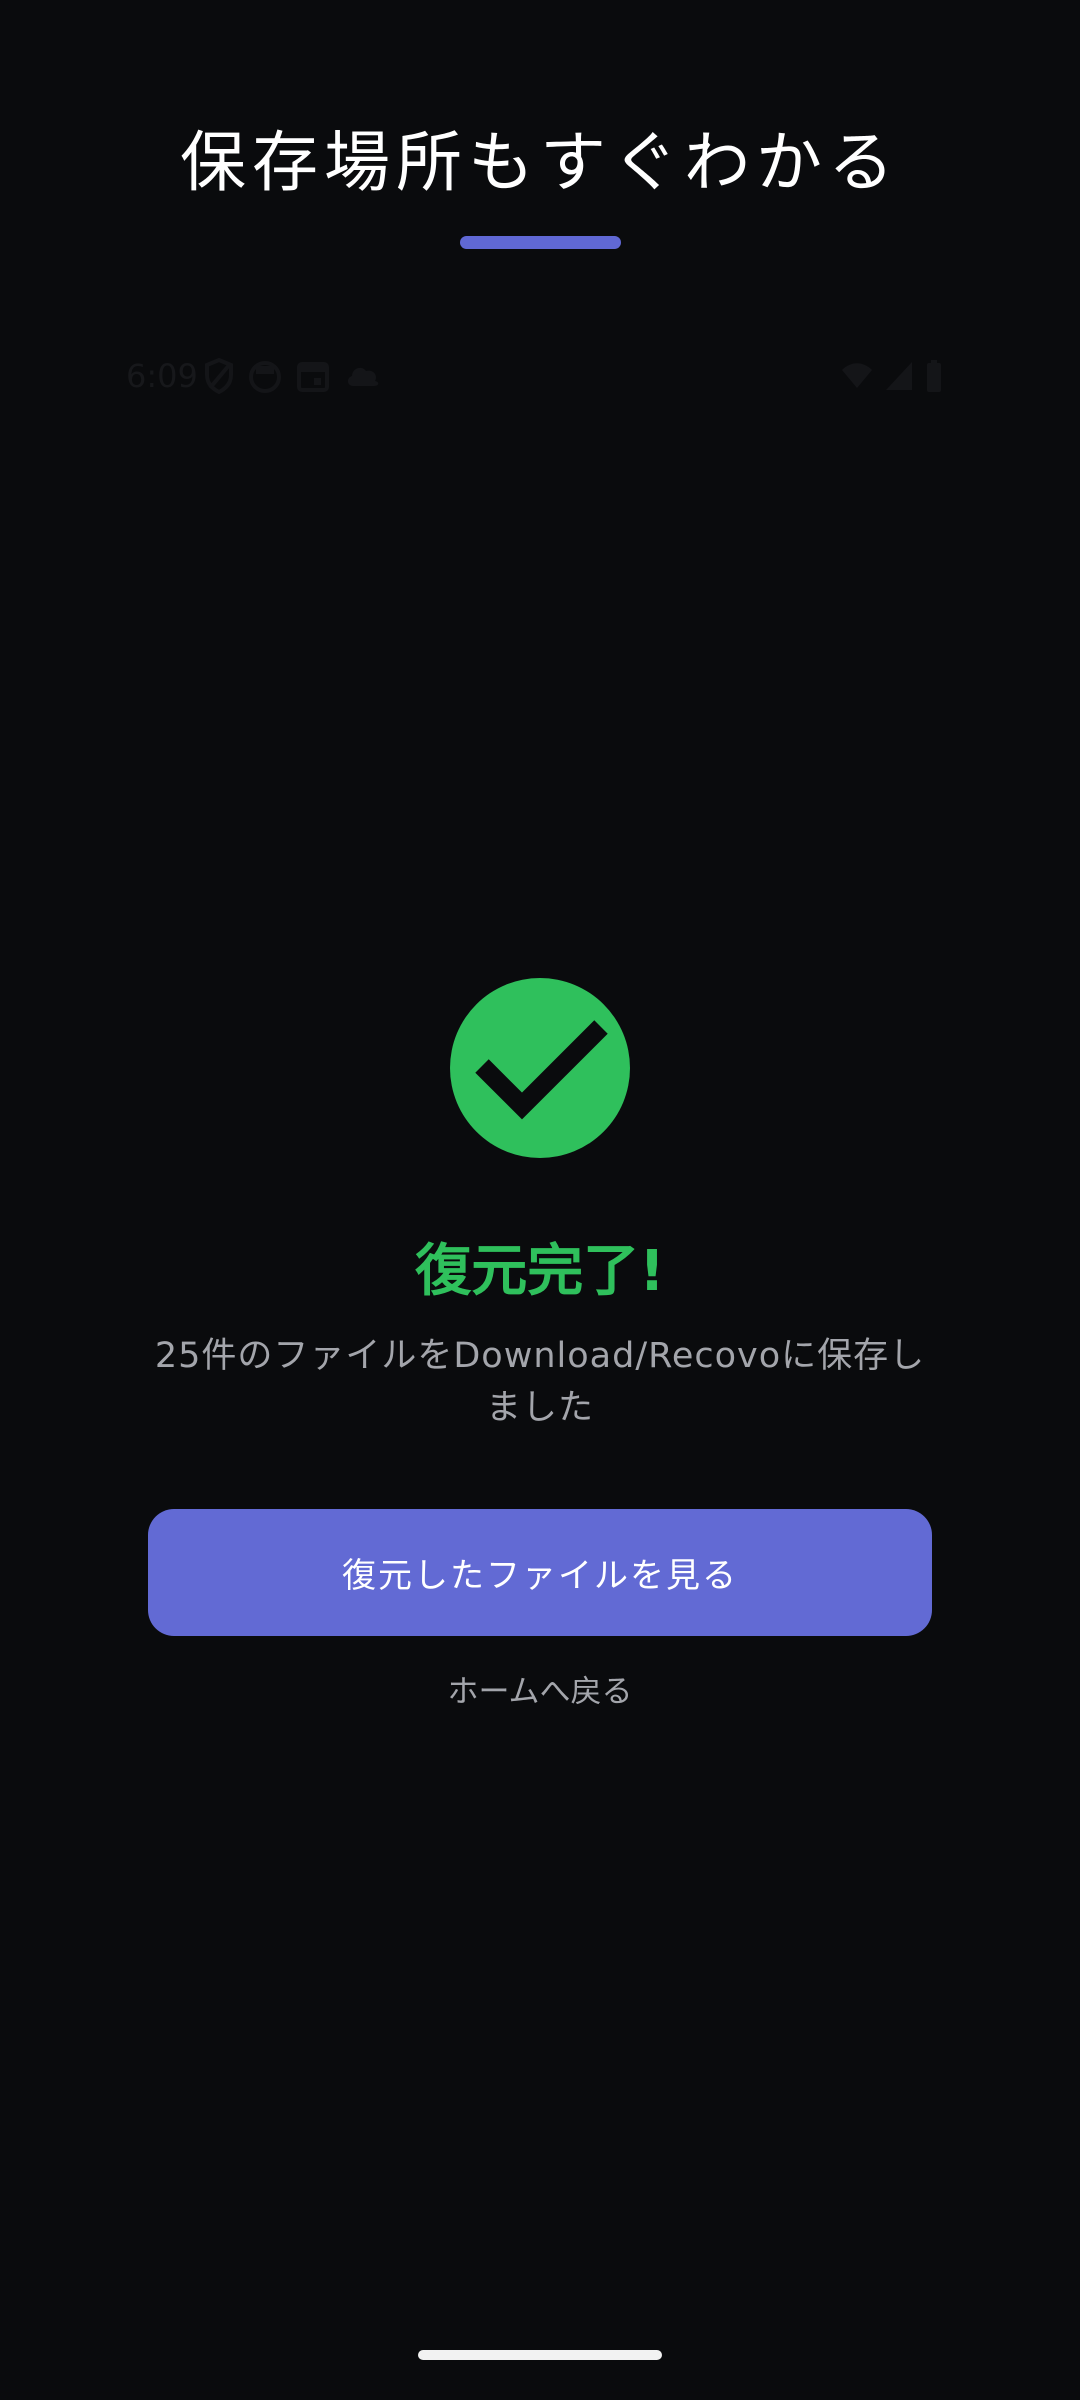 This screenshot has width=1080, height=2400. I want to click on wifi-icon, so click(857, 376).